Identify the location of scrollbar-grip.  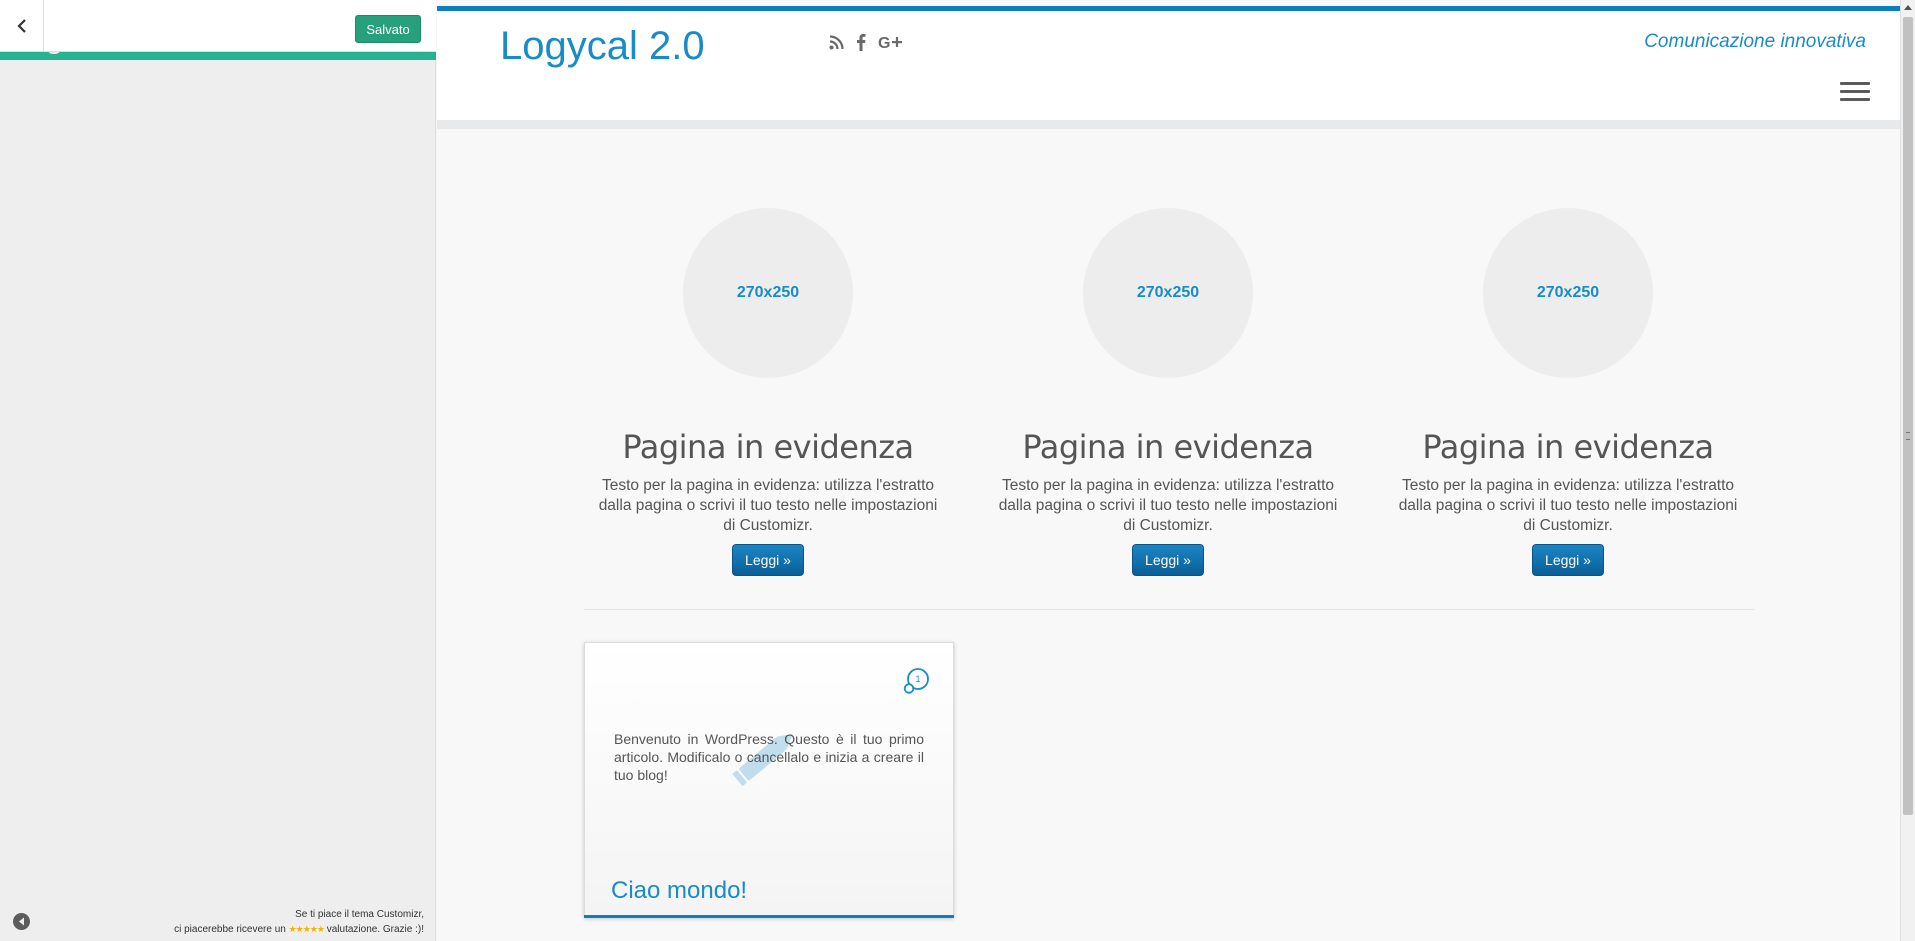
(1908, 436).